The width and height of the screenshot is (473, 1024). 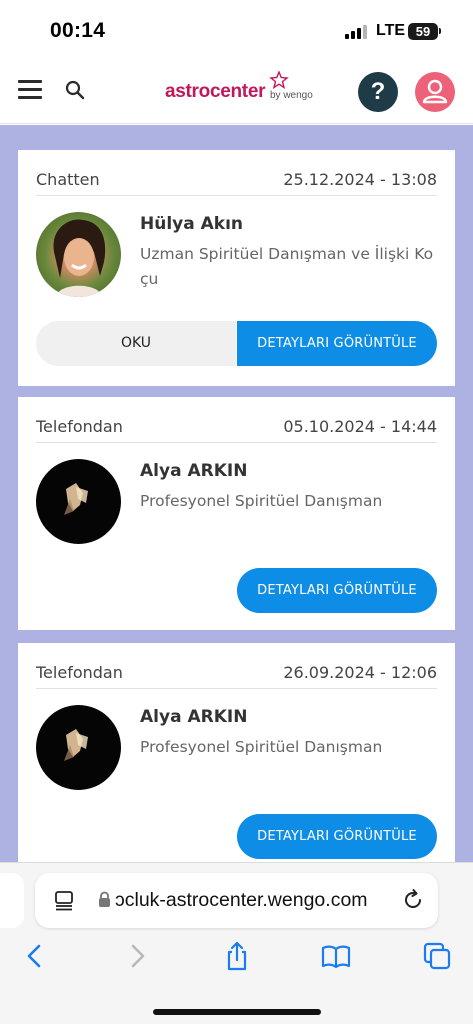 What do you see at coordinates (360, 179) in the screenshot?
I see `session-date: 25.12.2024 - 13:08` at bounding box center [360, 179].